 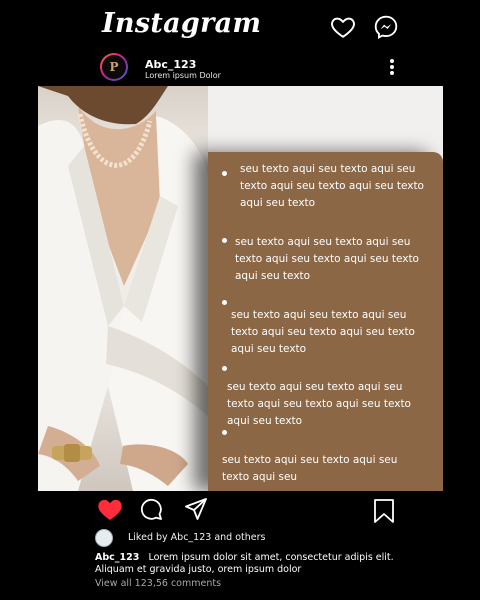 I want to click on avatar: P, so click(x=114, y=67).